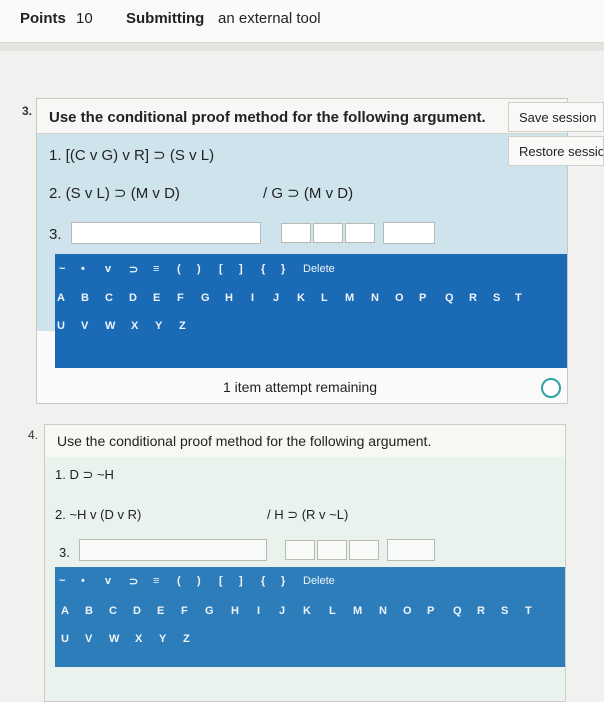 The image size is (604, 702). Describe the element at coordinates (551, 388) in the screenshot. I see `status-circle-icon` at that location.